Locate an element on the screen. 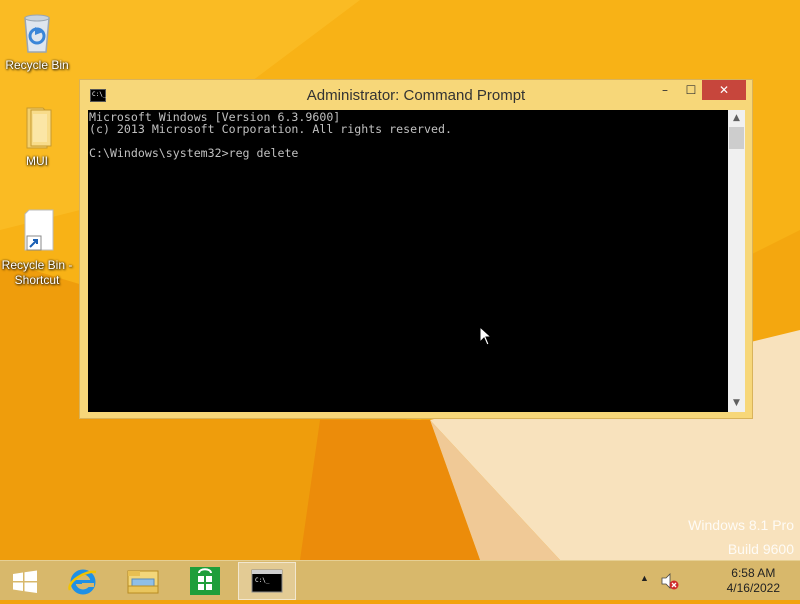 This screenshot has width=800, height=604. clock-time: 6:58 AM is located at coordinates (753, 573).